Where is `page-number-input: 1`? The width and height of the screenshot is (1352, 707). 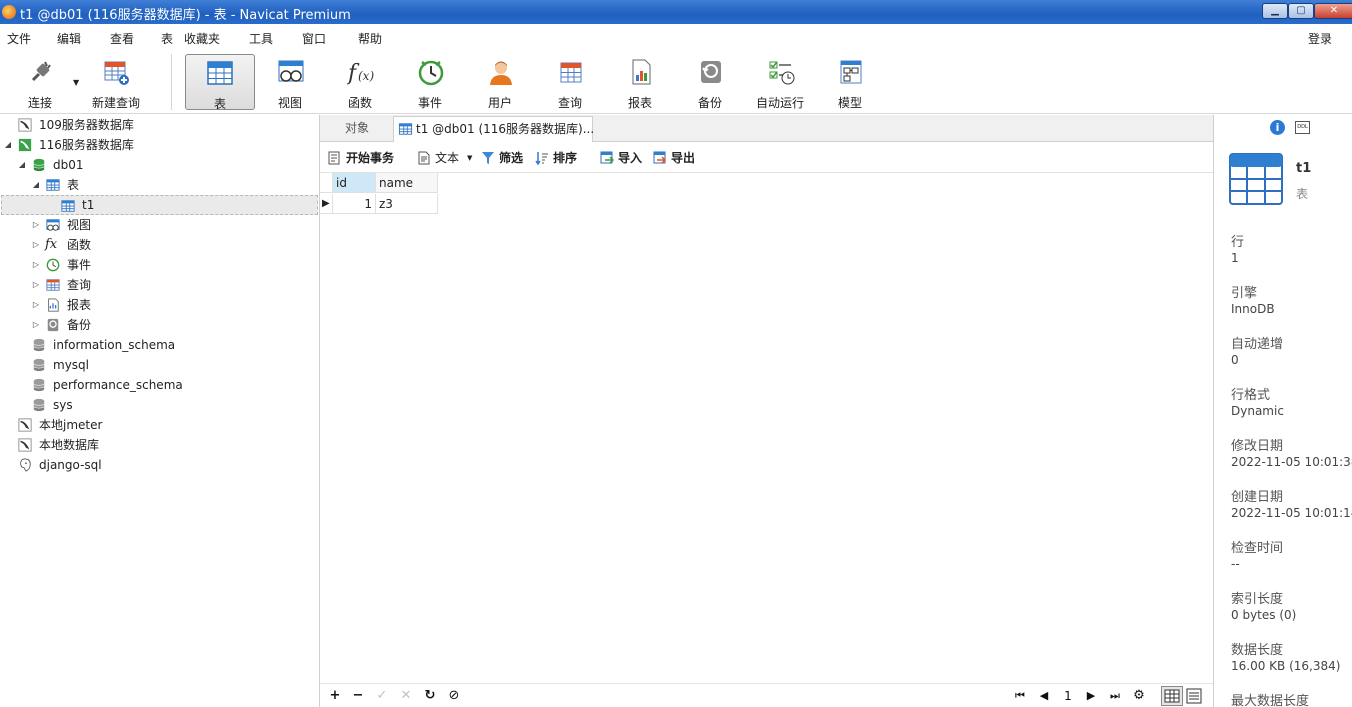 page-number-input: 1 is located at coordinates (1068, 696).